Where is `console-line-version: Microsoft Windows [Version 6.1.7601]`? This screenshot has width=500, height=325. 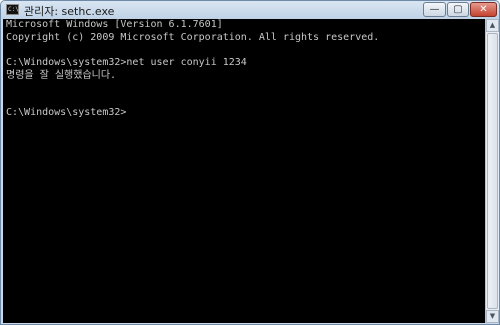
console-line-version: Microsoft Windows [Version 6.1.7601] is located at coordinates (114, 24).